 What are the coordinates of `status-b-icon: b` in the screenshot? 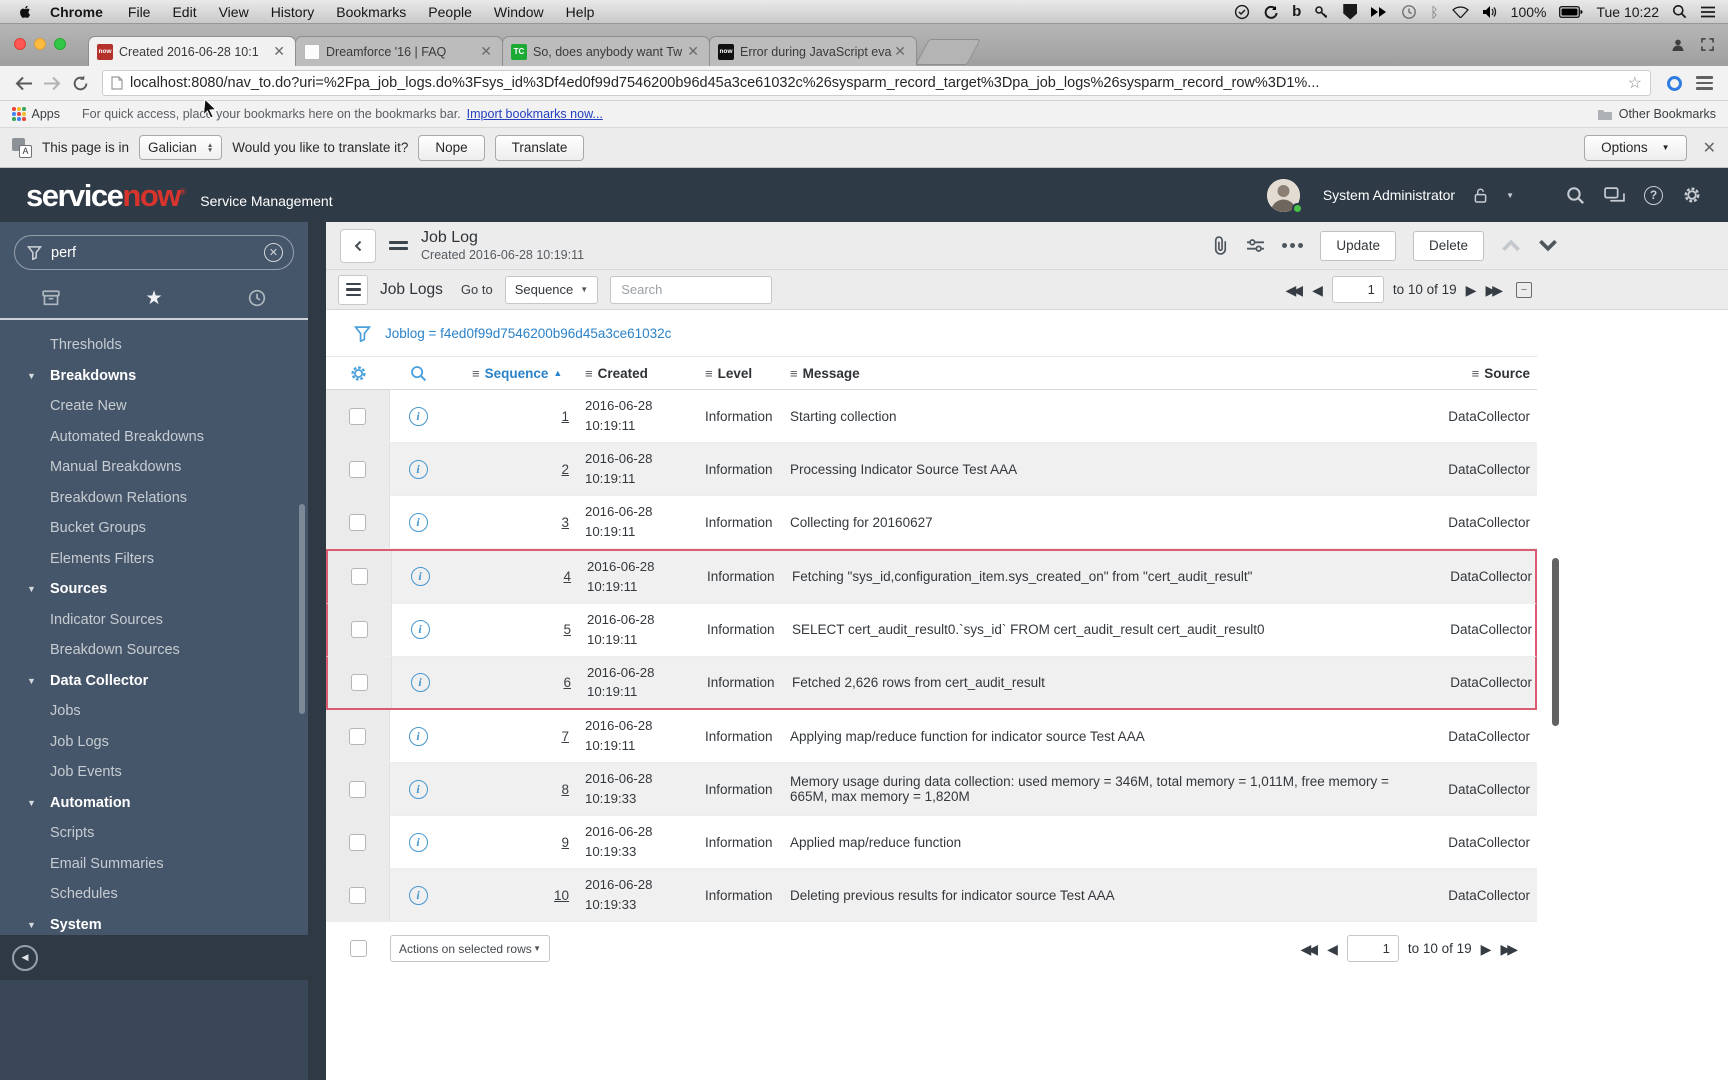 It's located at (1296, 11).